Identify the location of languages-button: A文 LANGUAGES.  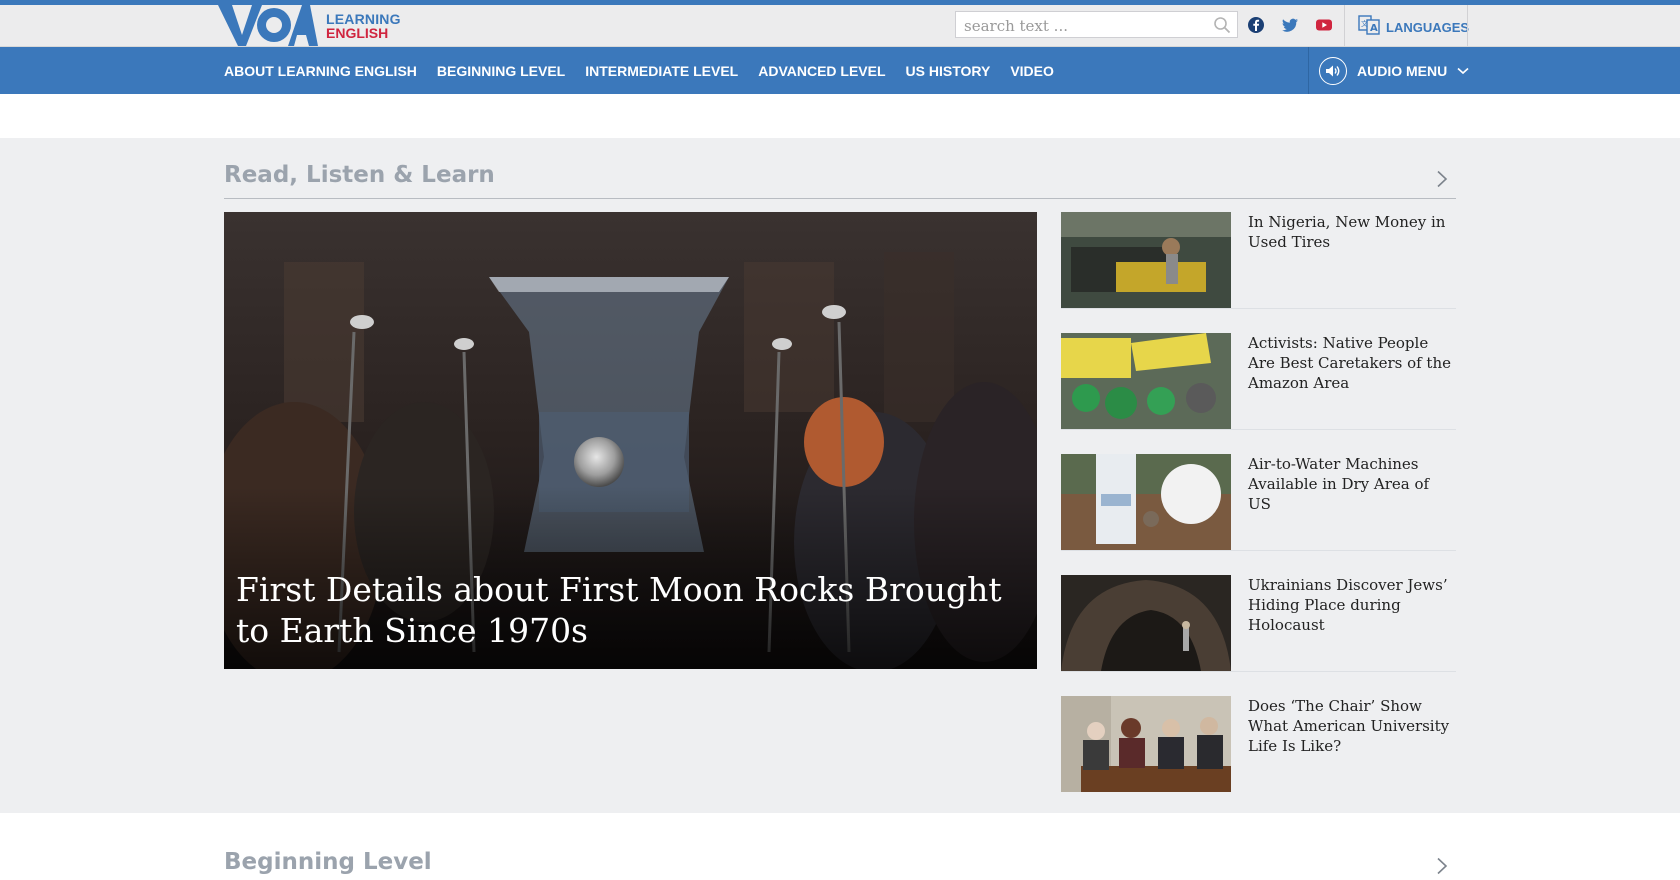
(1413, 27).